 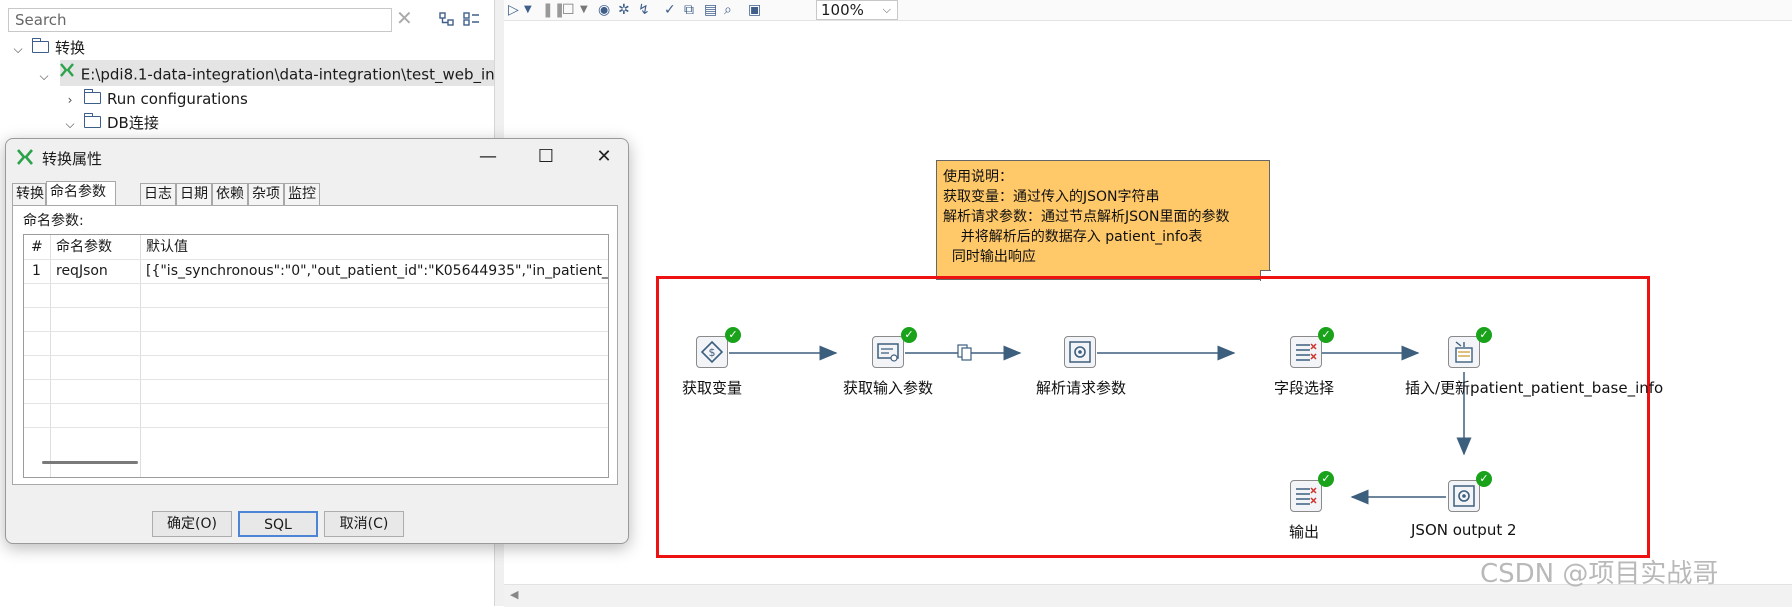 I want to click on step-get-variables: $, so click(x=712, y=352).